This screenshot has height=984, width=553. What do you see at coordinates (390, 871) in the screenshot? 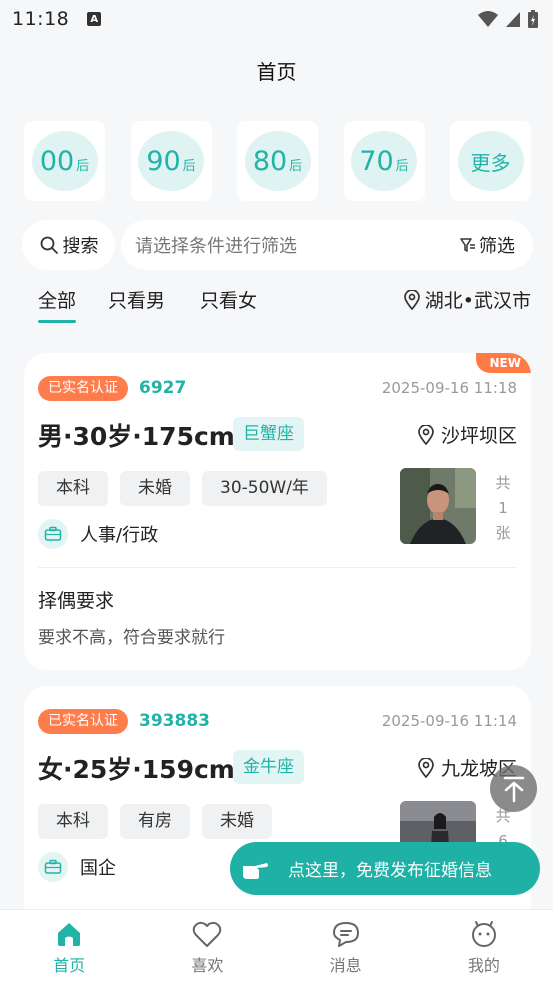
I see `publish-banner-text: 点这里，免费发布征婚信息` at bounding box center [390, 871].